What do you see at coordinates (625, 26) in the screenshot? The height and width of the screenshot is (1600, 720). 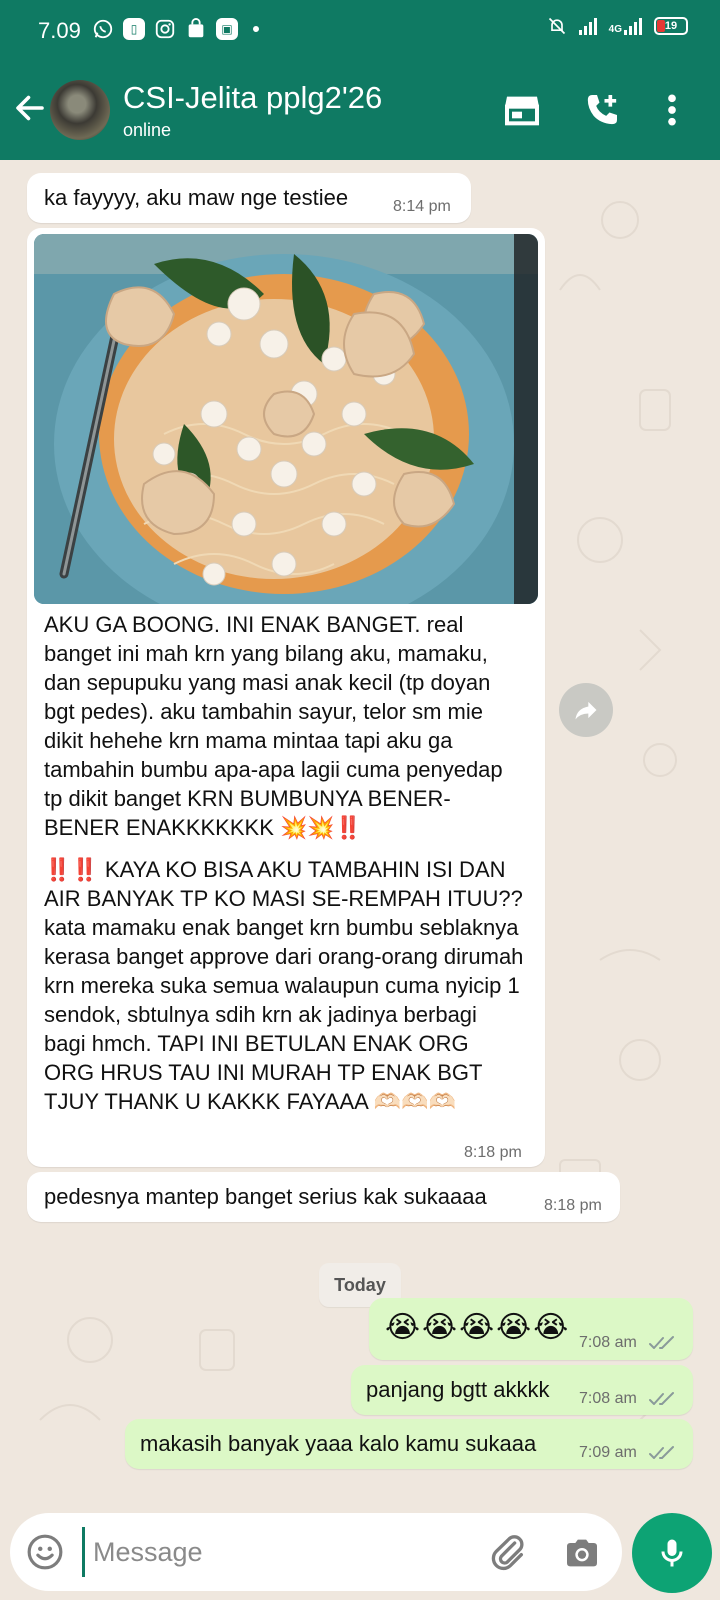 I see `signal-4g-icon: 4G` at bounding box center [625, 26].